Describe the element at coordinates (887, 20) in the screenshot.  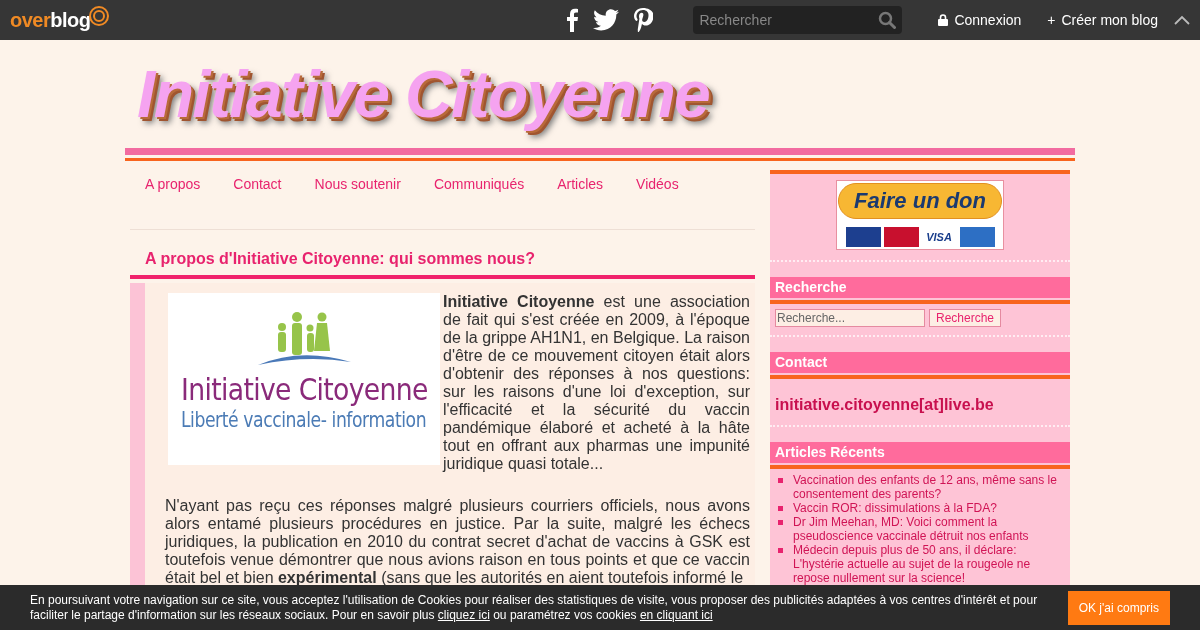
I see `search-icon` at that location.